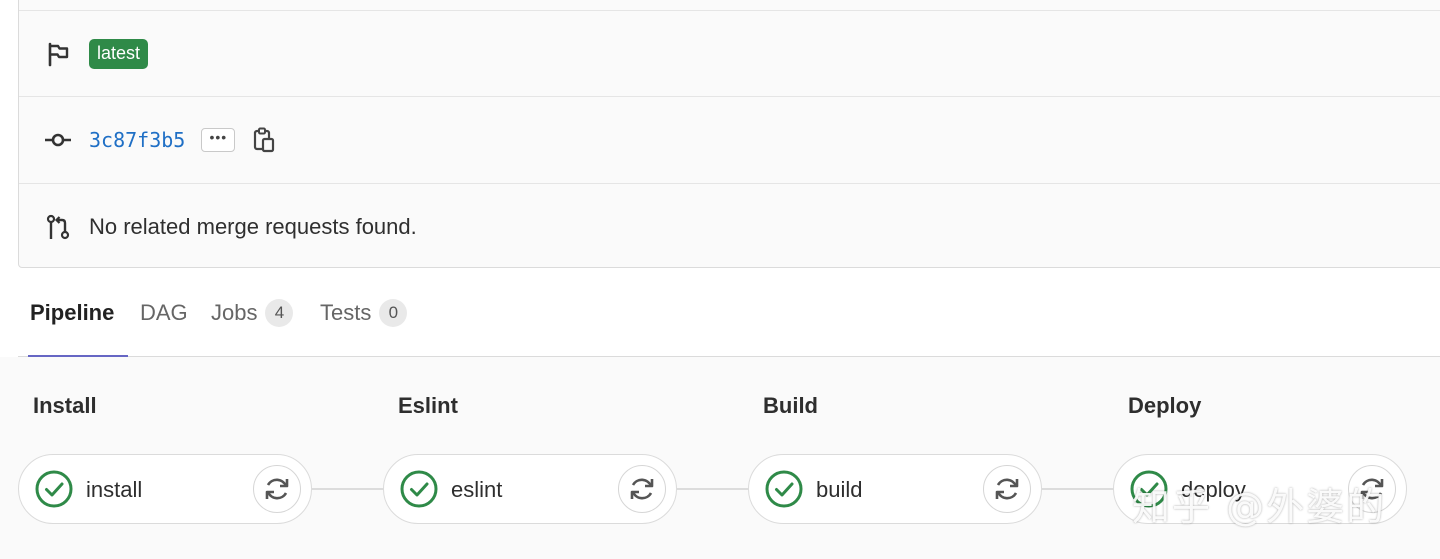  Describe the element at coordinates (218, 140) in the screenshot. I see `commit-message-toggle-button: •••` at that location.